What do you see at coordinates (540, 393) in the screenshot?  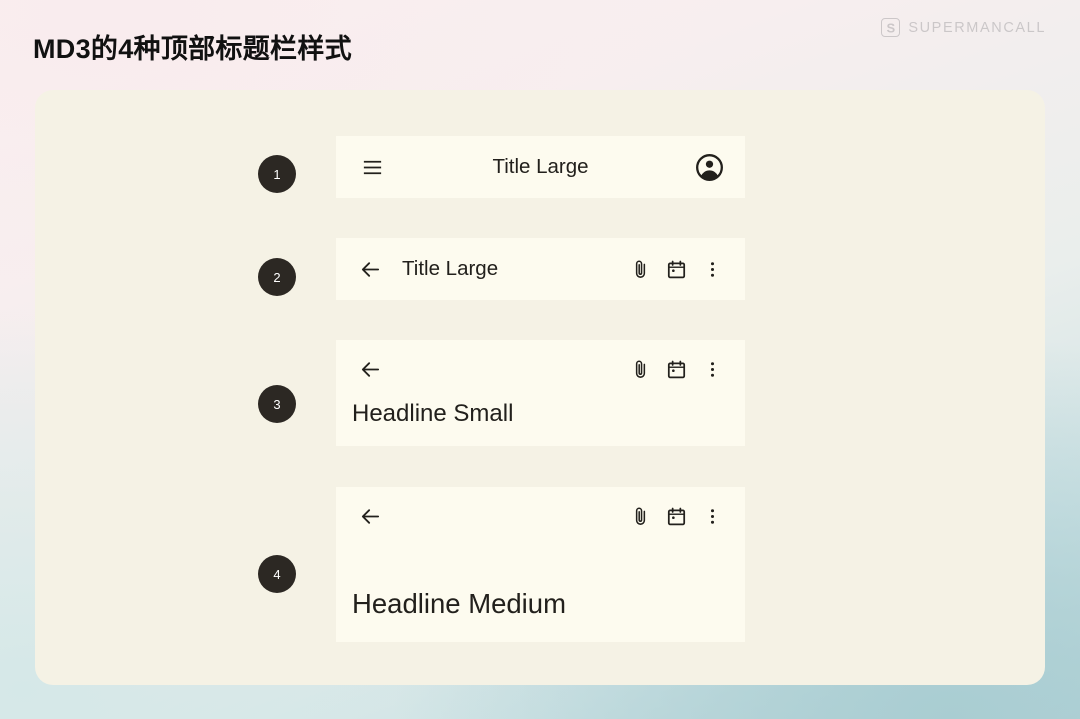 I see `appbar-medium: Headline Small` at bounding box center [540, 393].